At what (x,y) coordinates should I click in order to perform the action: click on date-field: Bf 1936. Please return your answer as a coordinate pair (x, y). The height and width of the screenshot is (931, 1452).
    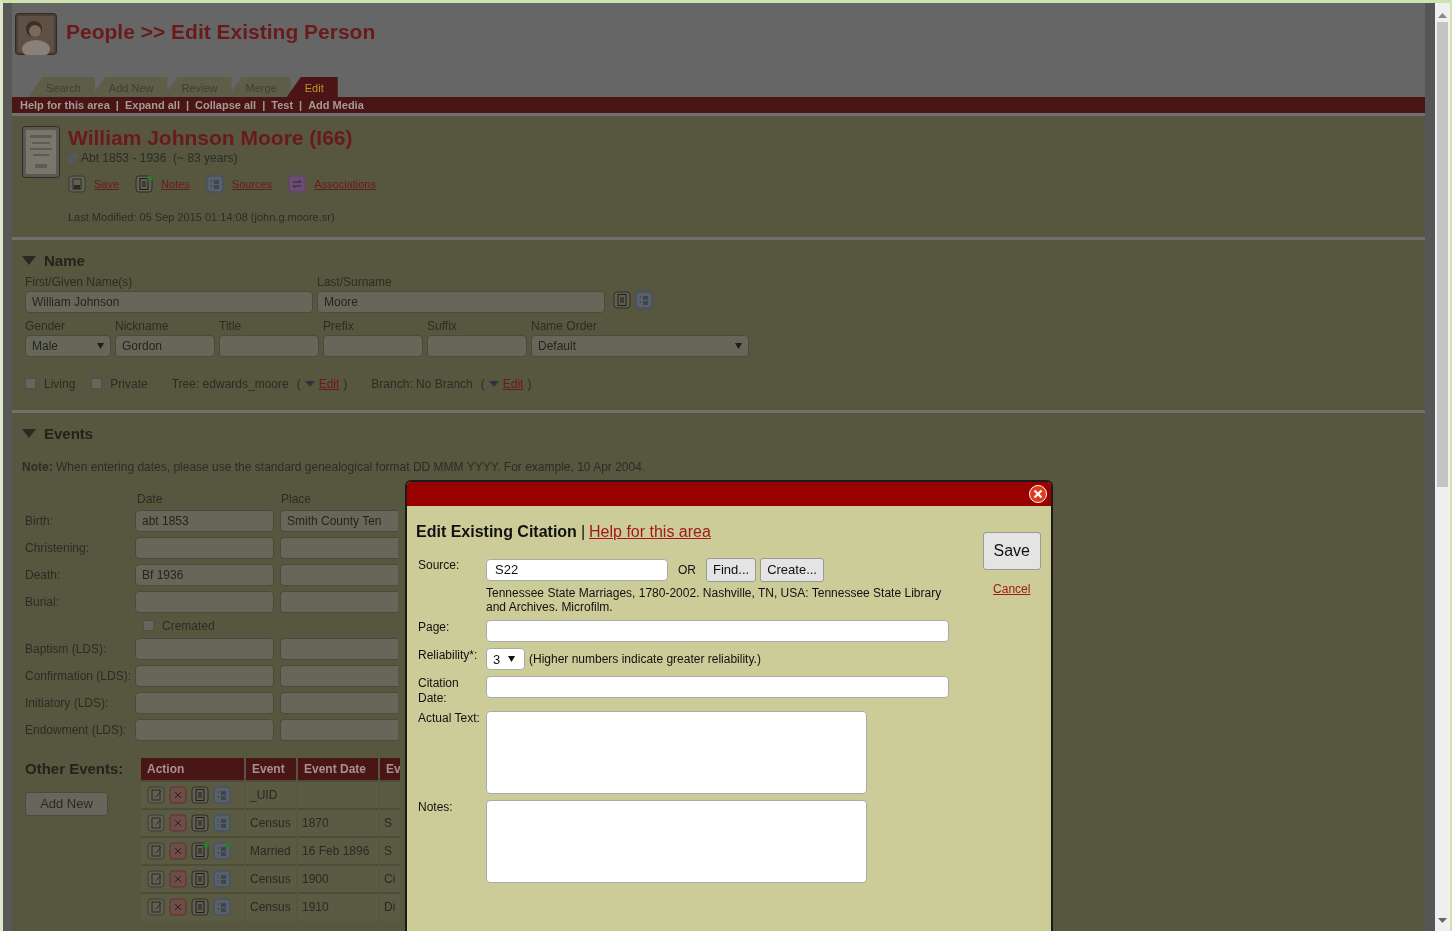
    Looking at the image, I should click on (204, 575).